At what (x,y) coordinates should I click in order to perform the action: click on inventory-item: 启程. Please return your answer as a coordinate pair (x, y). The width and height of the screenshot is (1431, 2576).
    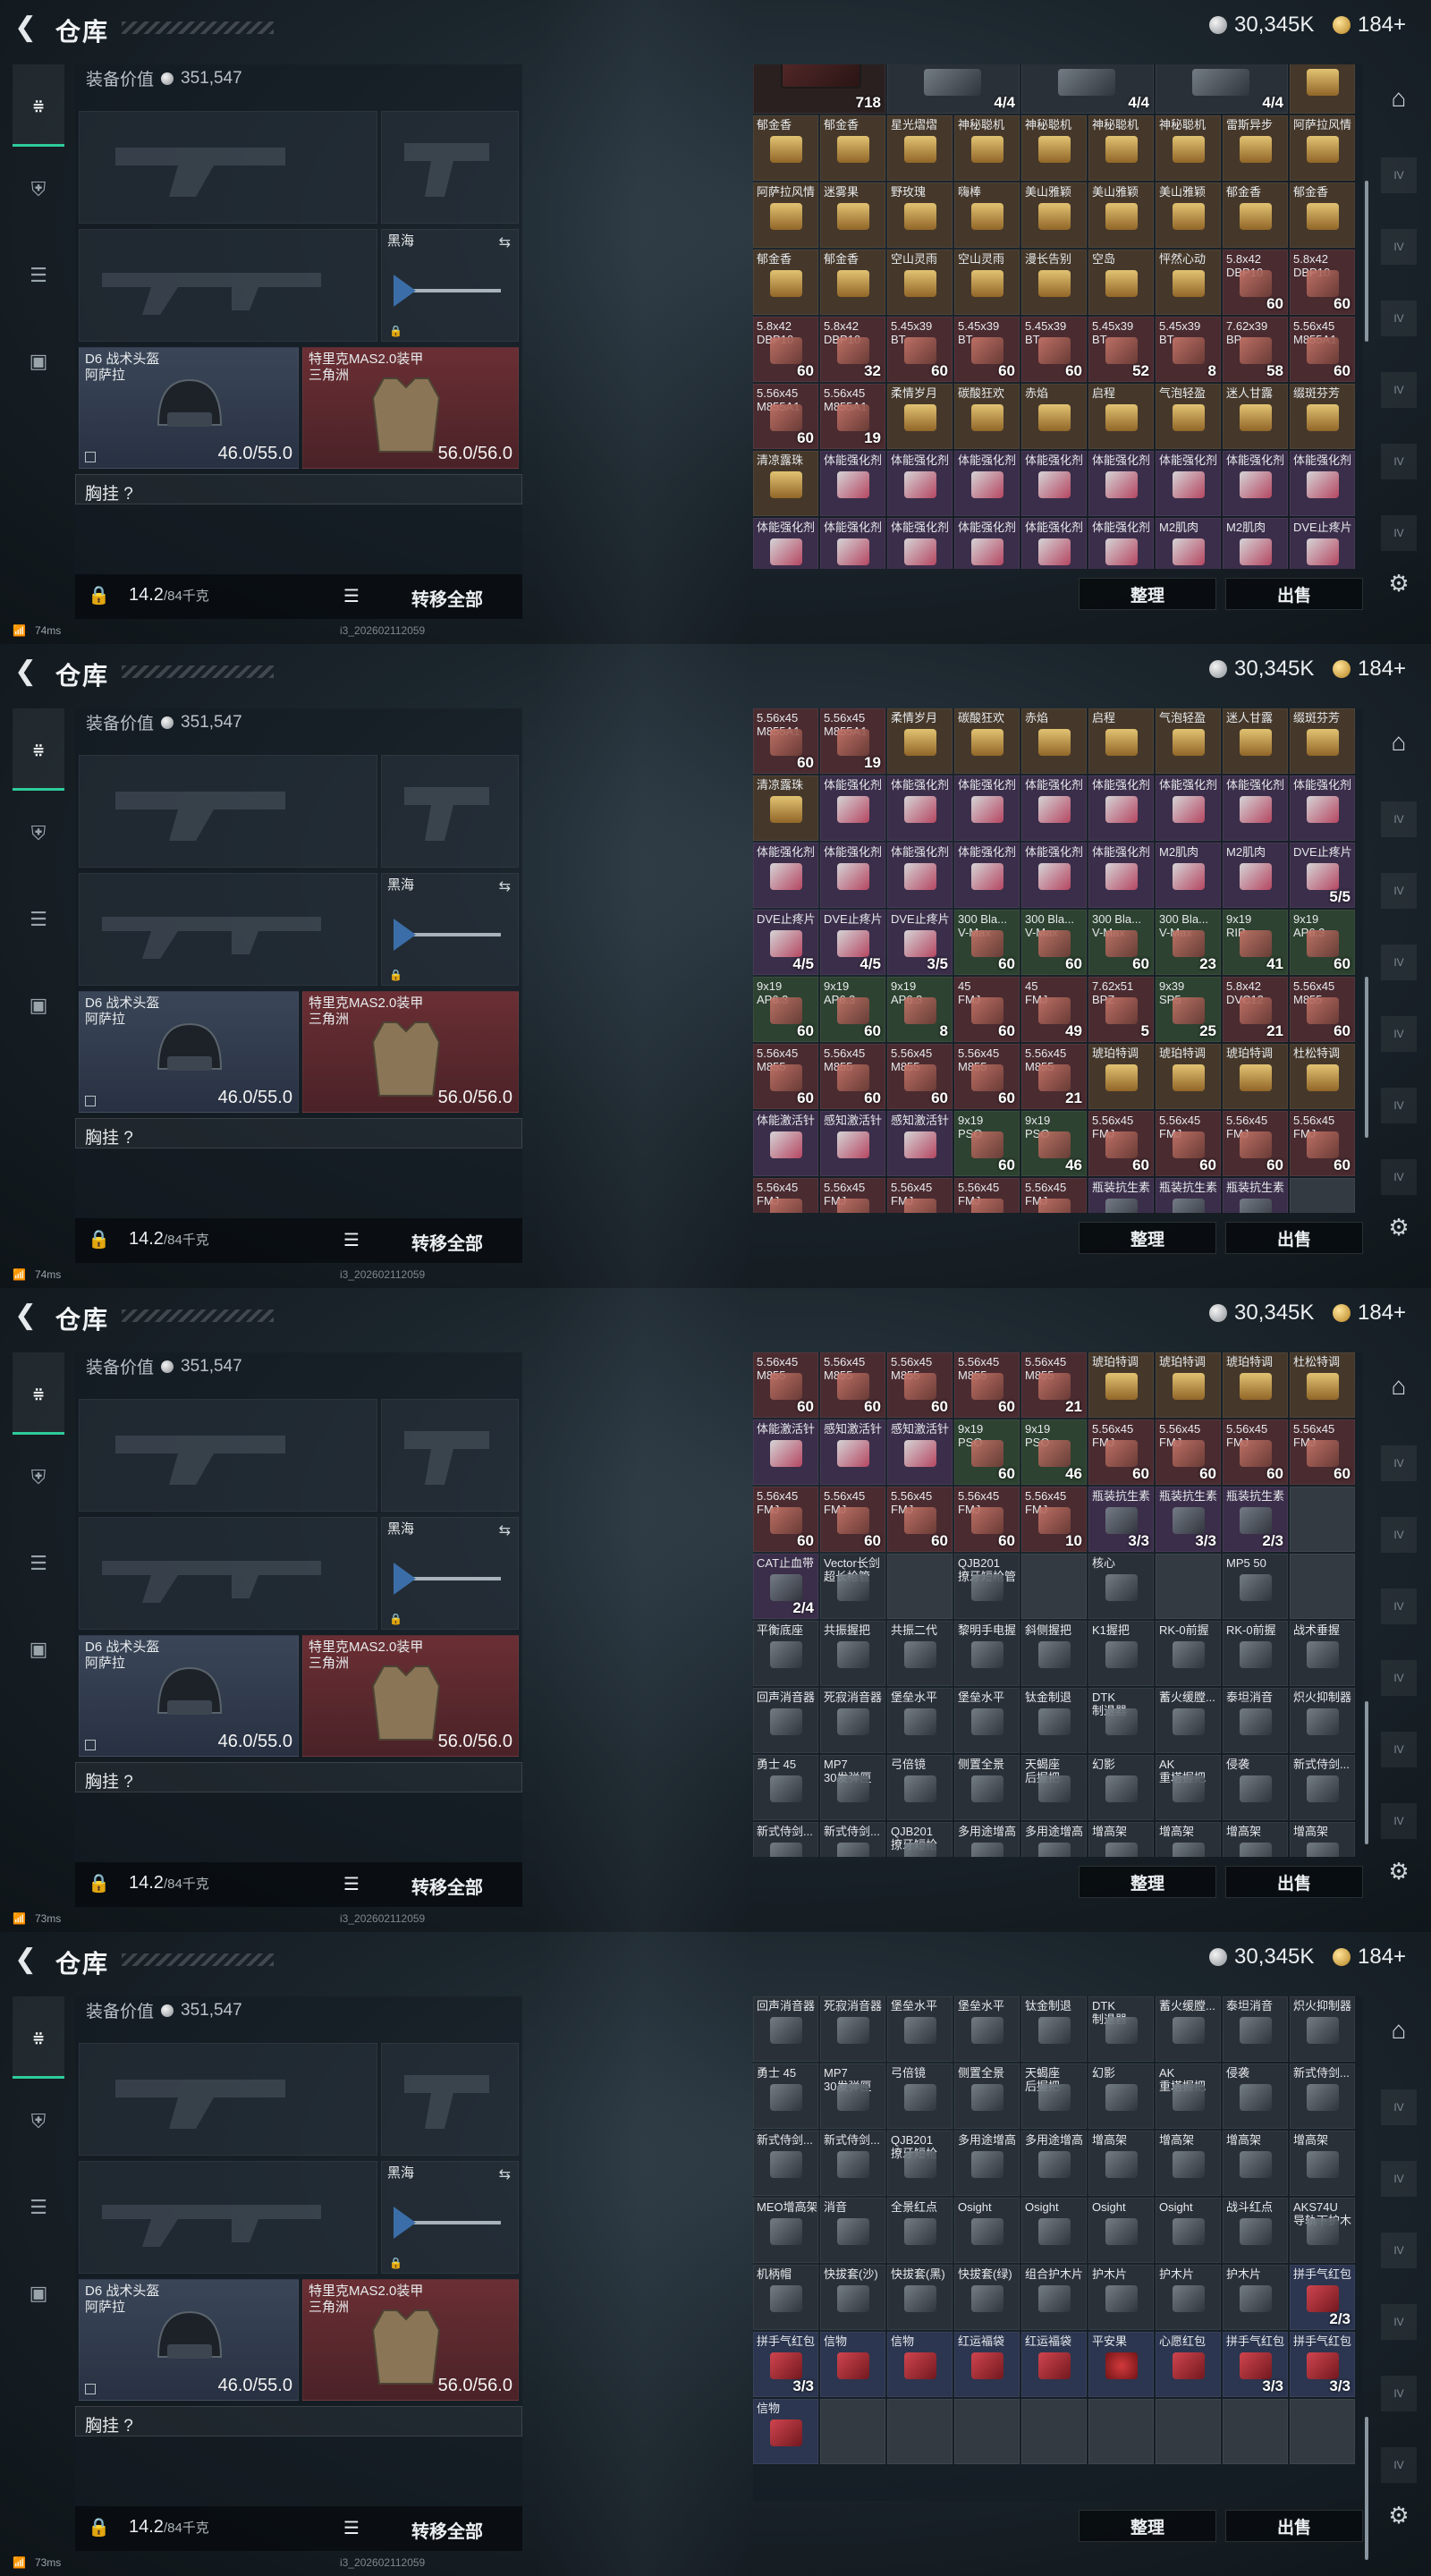
    Looking at the image, I should click on (1121, 416).